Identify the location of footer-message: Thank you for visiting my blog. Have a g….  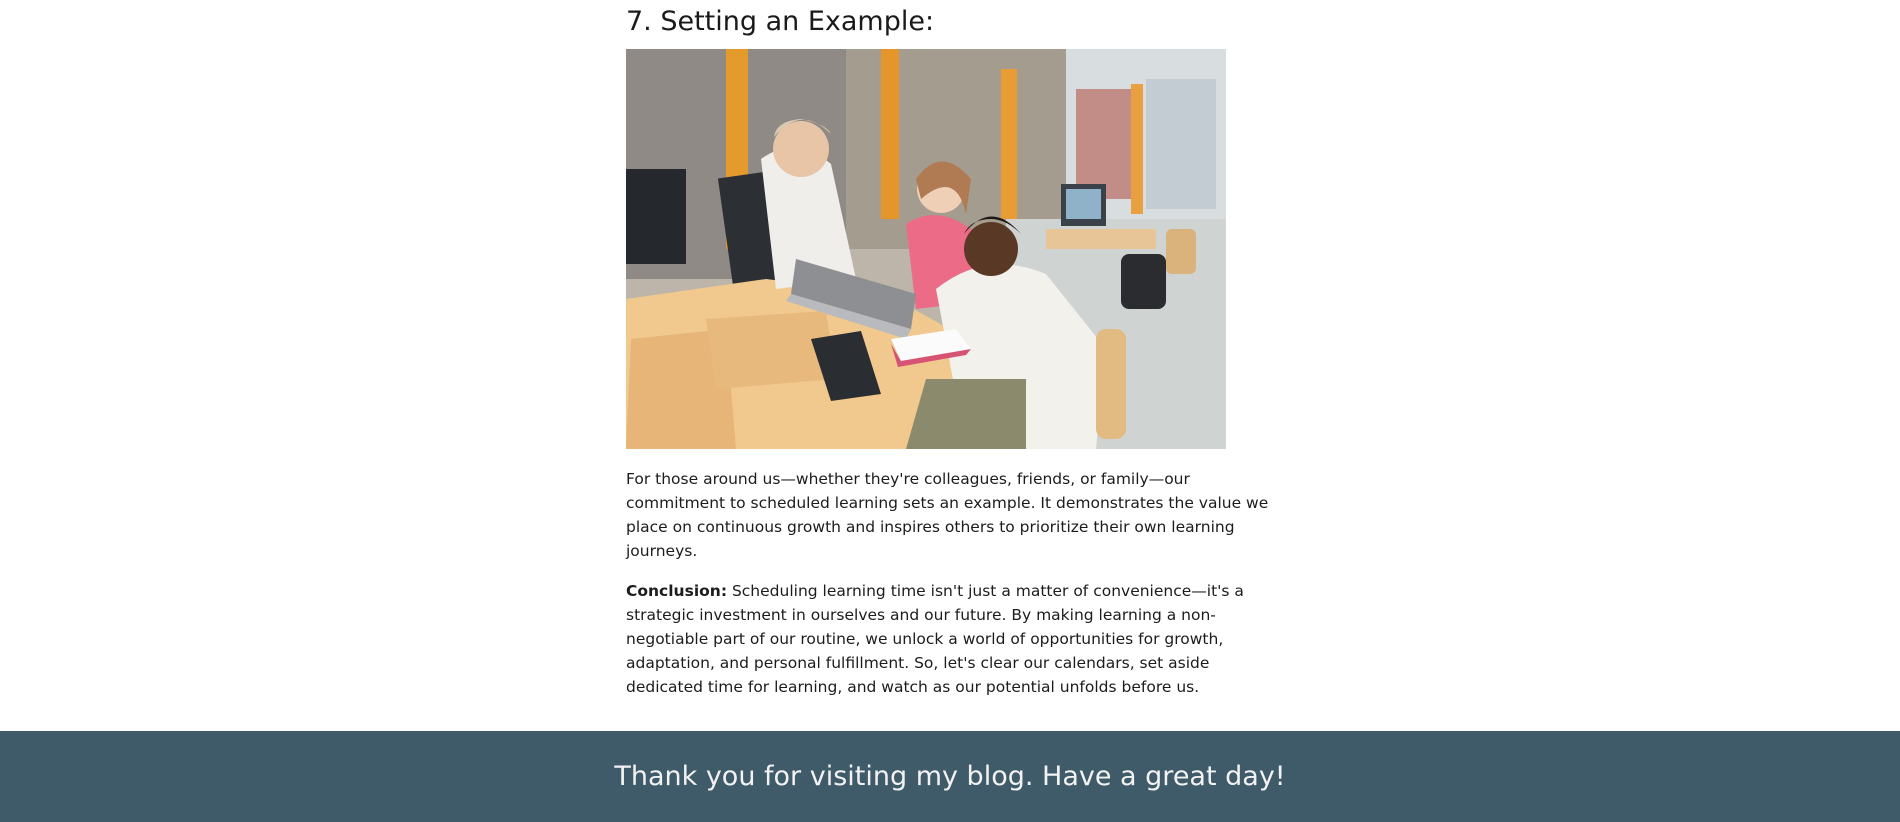
(950, 776).